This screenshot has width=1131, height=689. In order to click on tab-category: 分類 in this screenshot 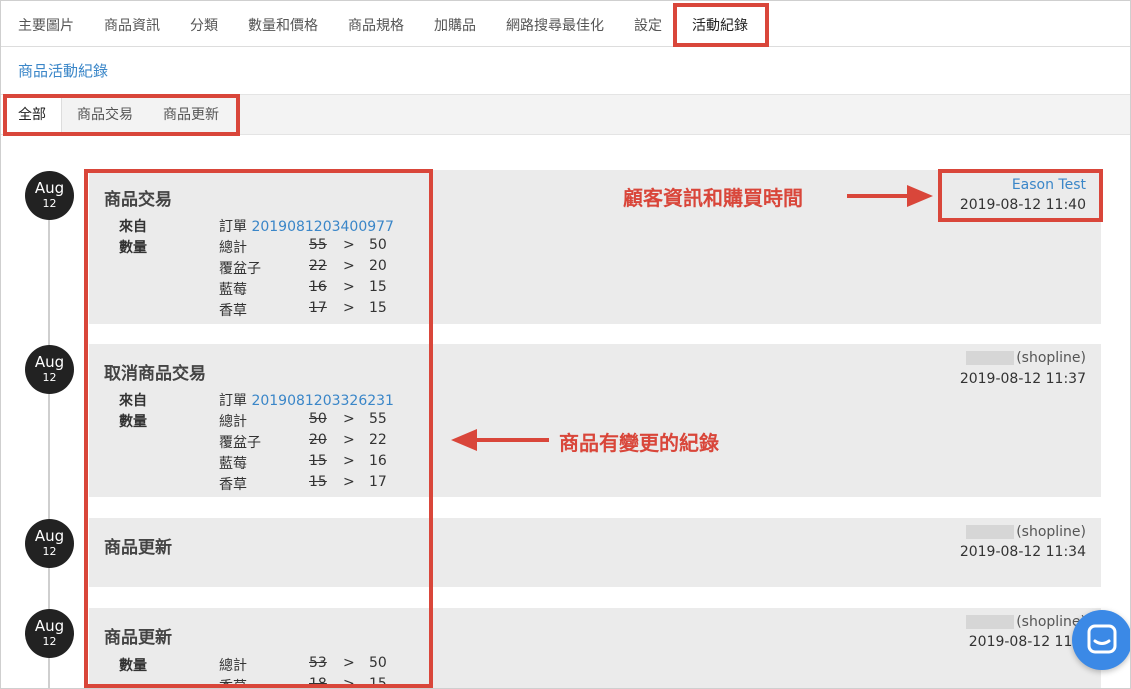, I will do `click(204, 24)`.